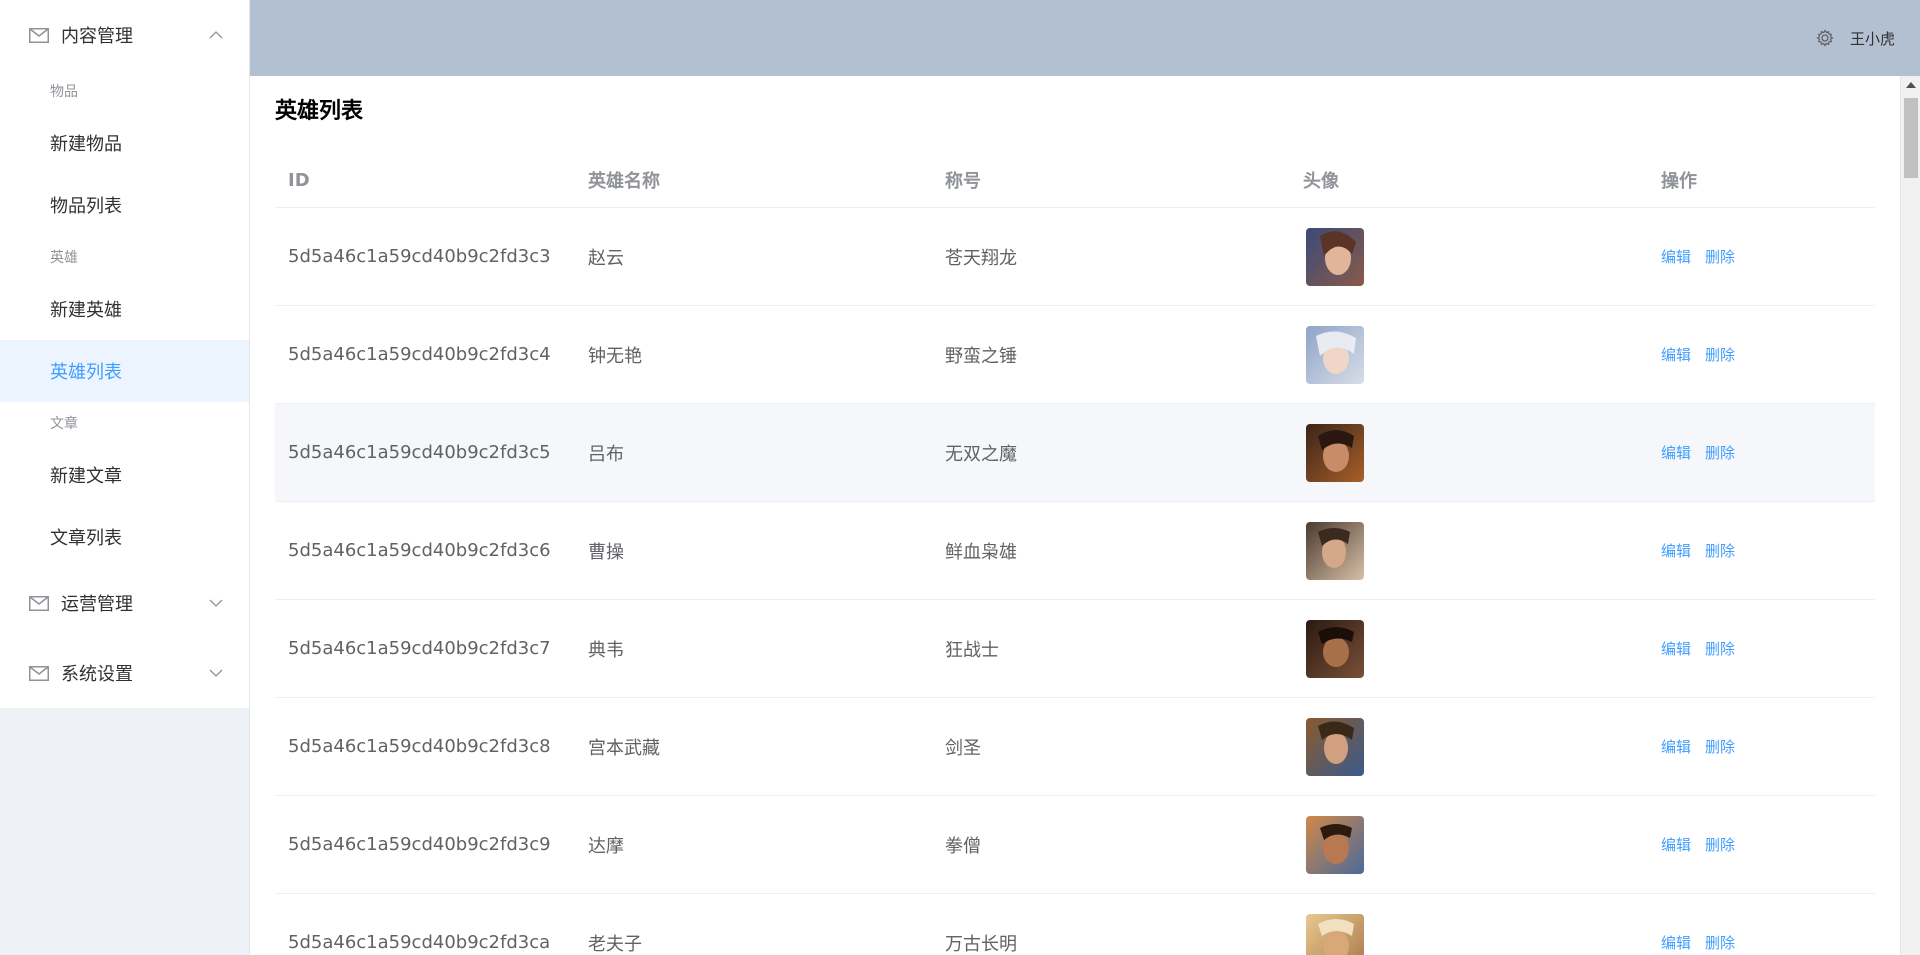 Image resolution: width=1920 pixels, height=955 pixels. Describe the element at coordinates (124, 537) in the screenshot. I see `sidebar-item-article-list: 文章列表` at that location.